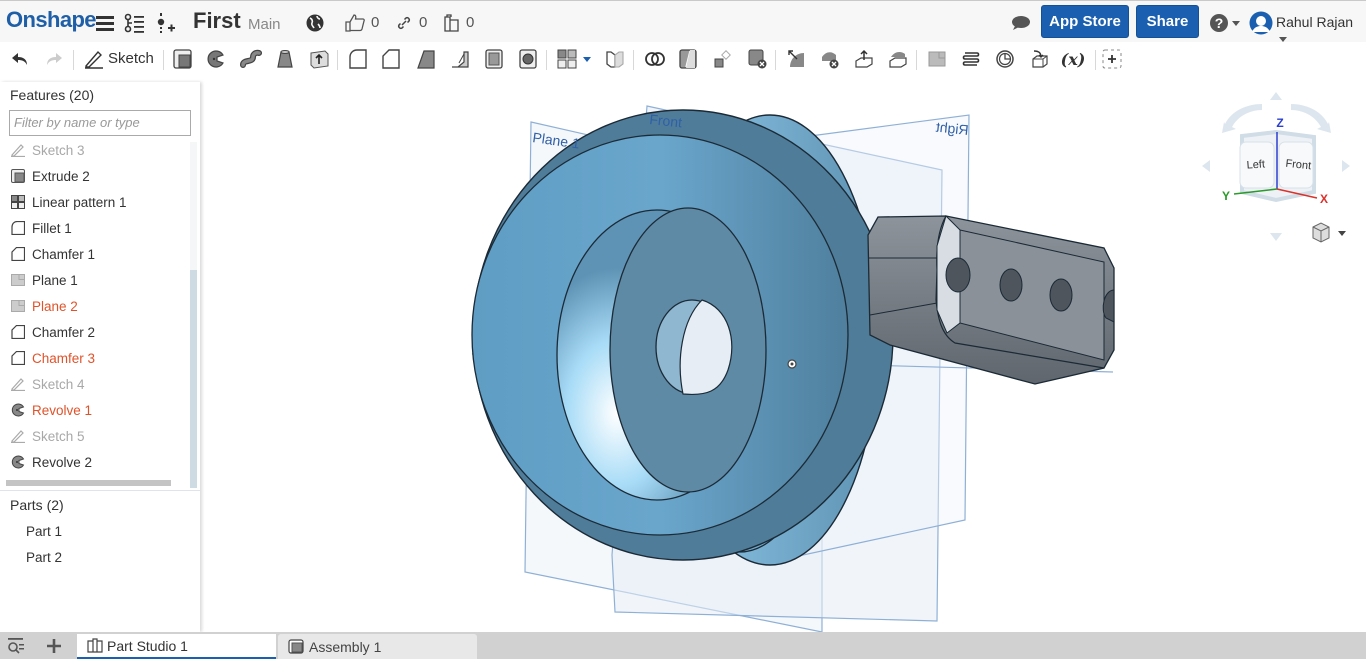 This screenshot has width=1366, height=659. I want to click on shell-button, so click(494, 59).